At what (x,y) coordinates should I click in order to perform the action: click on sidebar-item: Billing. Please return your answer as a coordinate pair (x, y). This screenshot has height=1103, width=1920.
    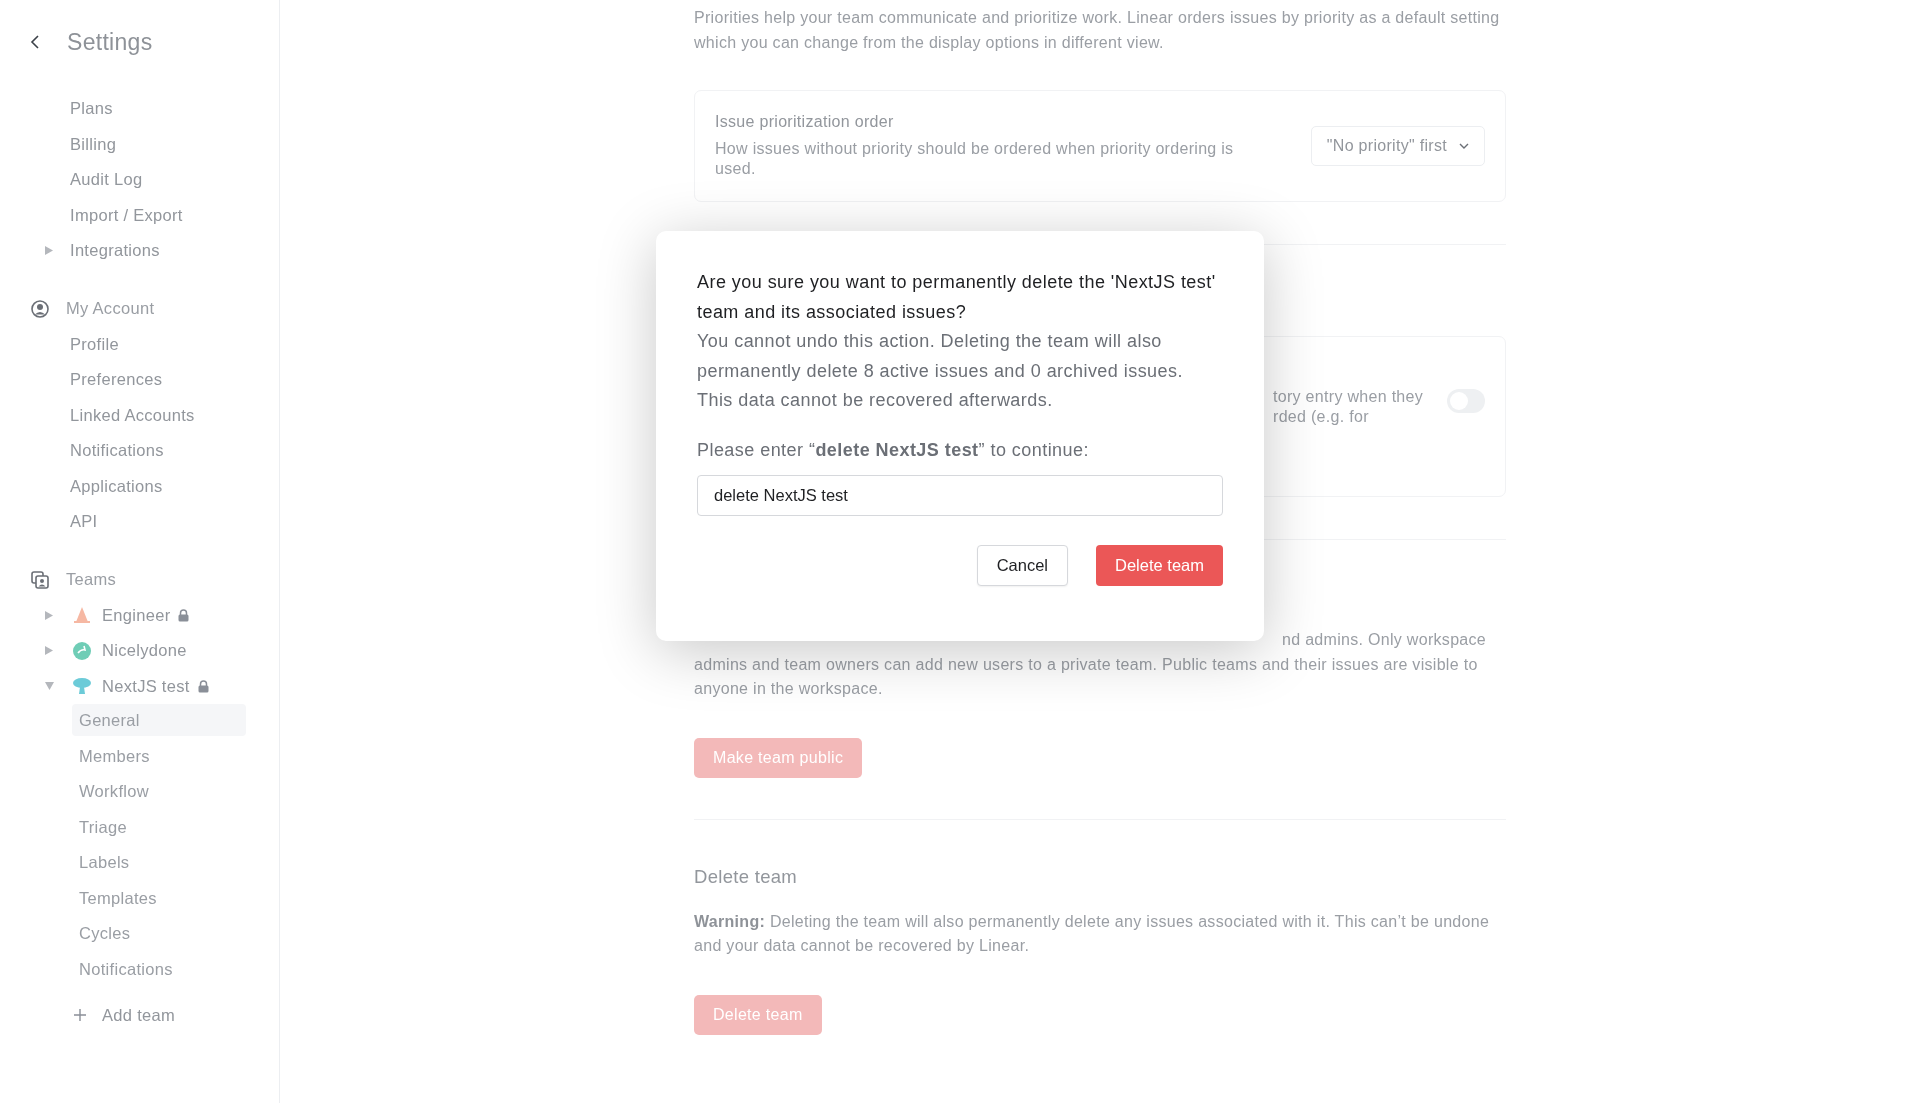
    Looking at the image, I should click on (93, 144).